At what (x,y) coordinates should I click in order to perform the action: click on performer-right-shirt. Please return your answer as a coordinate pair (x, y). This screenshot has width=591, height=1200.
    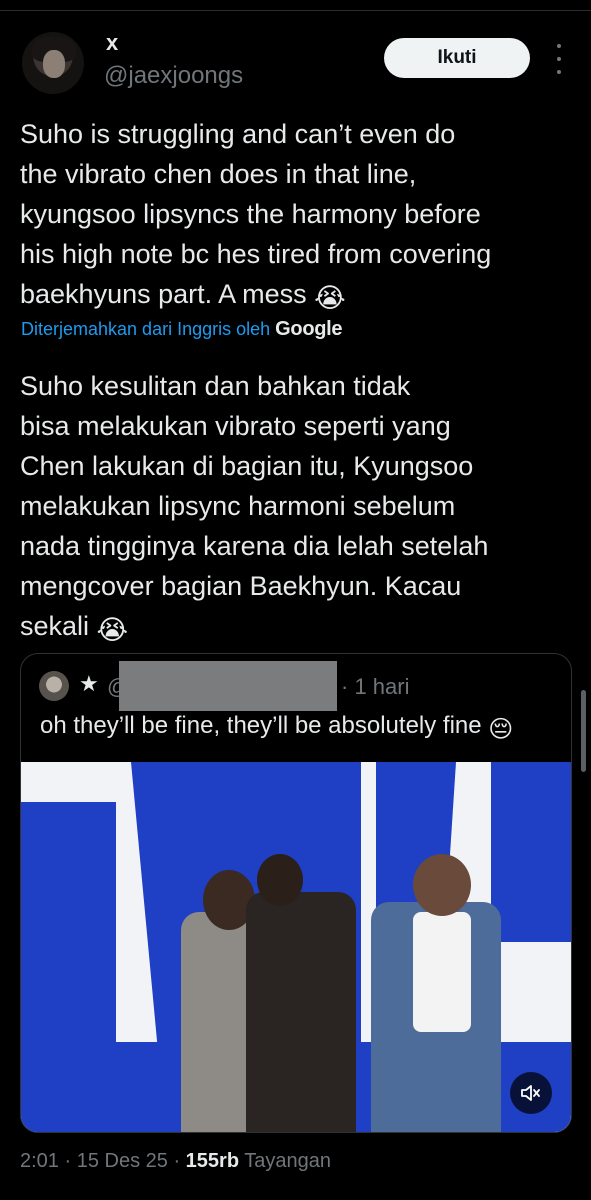
    Looking at the image, I should click on (442, 972).